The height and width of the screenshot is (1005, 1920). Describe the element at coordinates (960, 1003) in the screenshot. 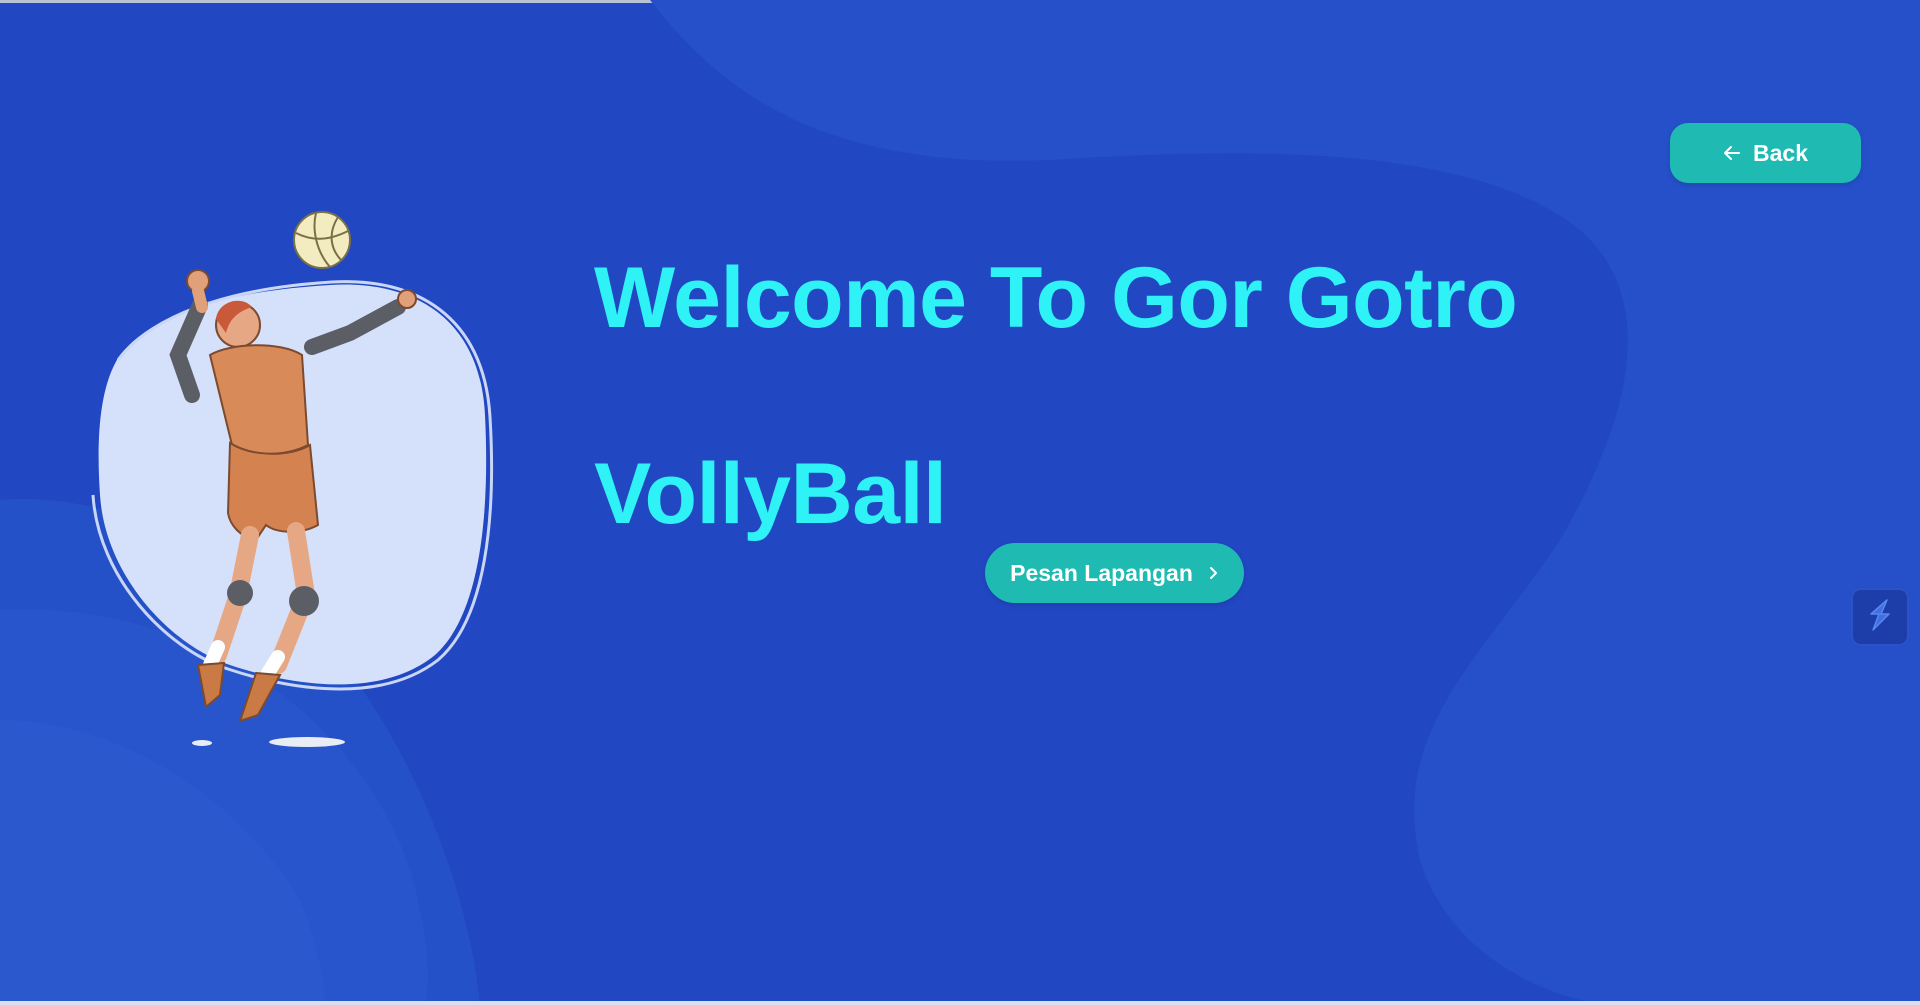

I see `window-bottom-border` at that location.